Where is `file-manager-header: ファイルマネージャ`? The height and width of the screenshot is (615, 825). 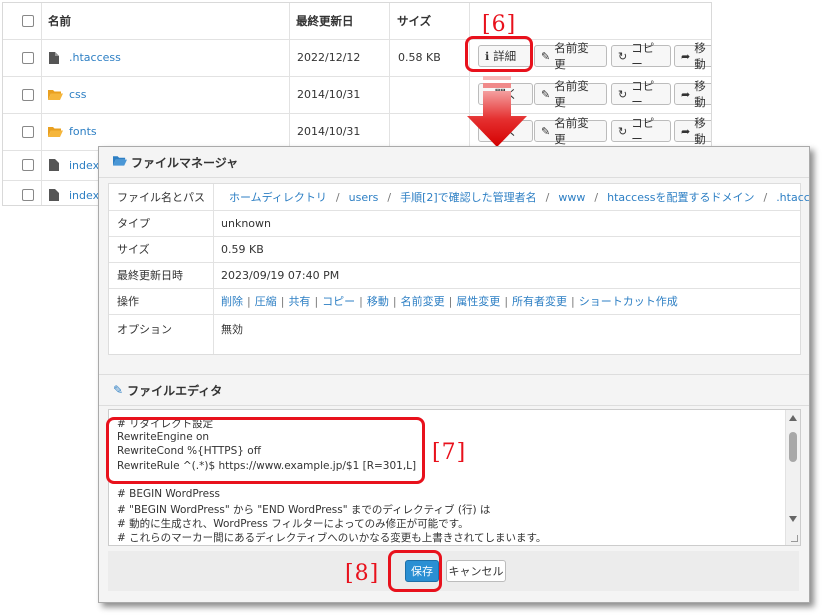
file-manager-header: ファイルマネージャ is located at coordinates (454, 162).